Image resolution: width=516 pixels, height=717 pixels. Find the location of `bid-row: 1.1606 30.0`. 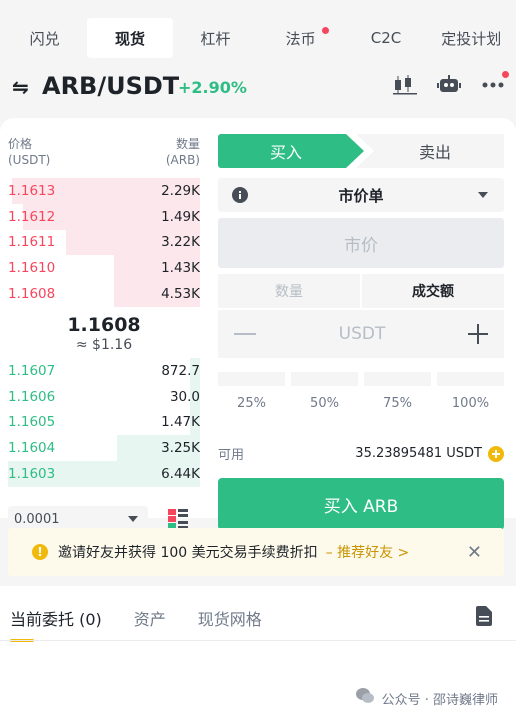

bid-row: 1.1606 30.0 is located at coordinates (104, 396).